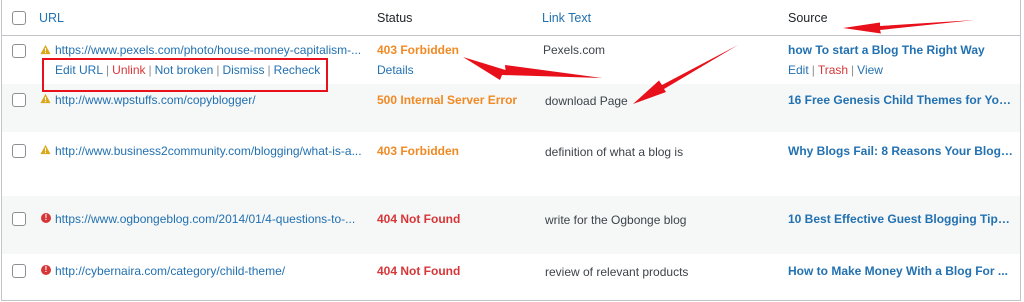 The image size is (1024, 302). Describe the element at coordinates (798, 70) in the screenshot. I see `edit-source-action: Edit` at that location.